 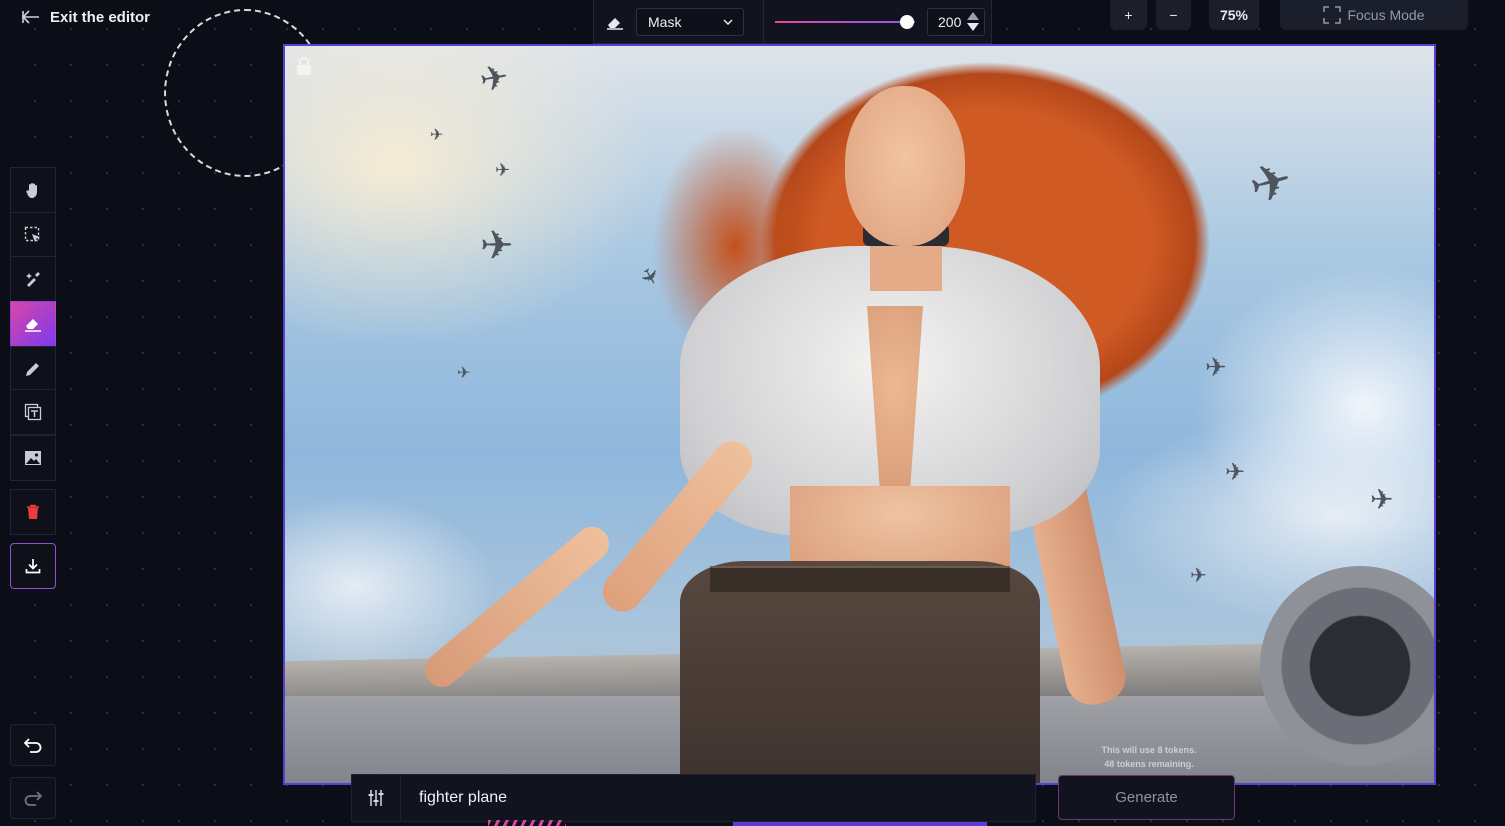 I want to click on spin-up-icon, so click(x=973, y=15).